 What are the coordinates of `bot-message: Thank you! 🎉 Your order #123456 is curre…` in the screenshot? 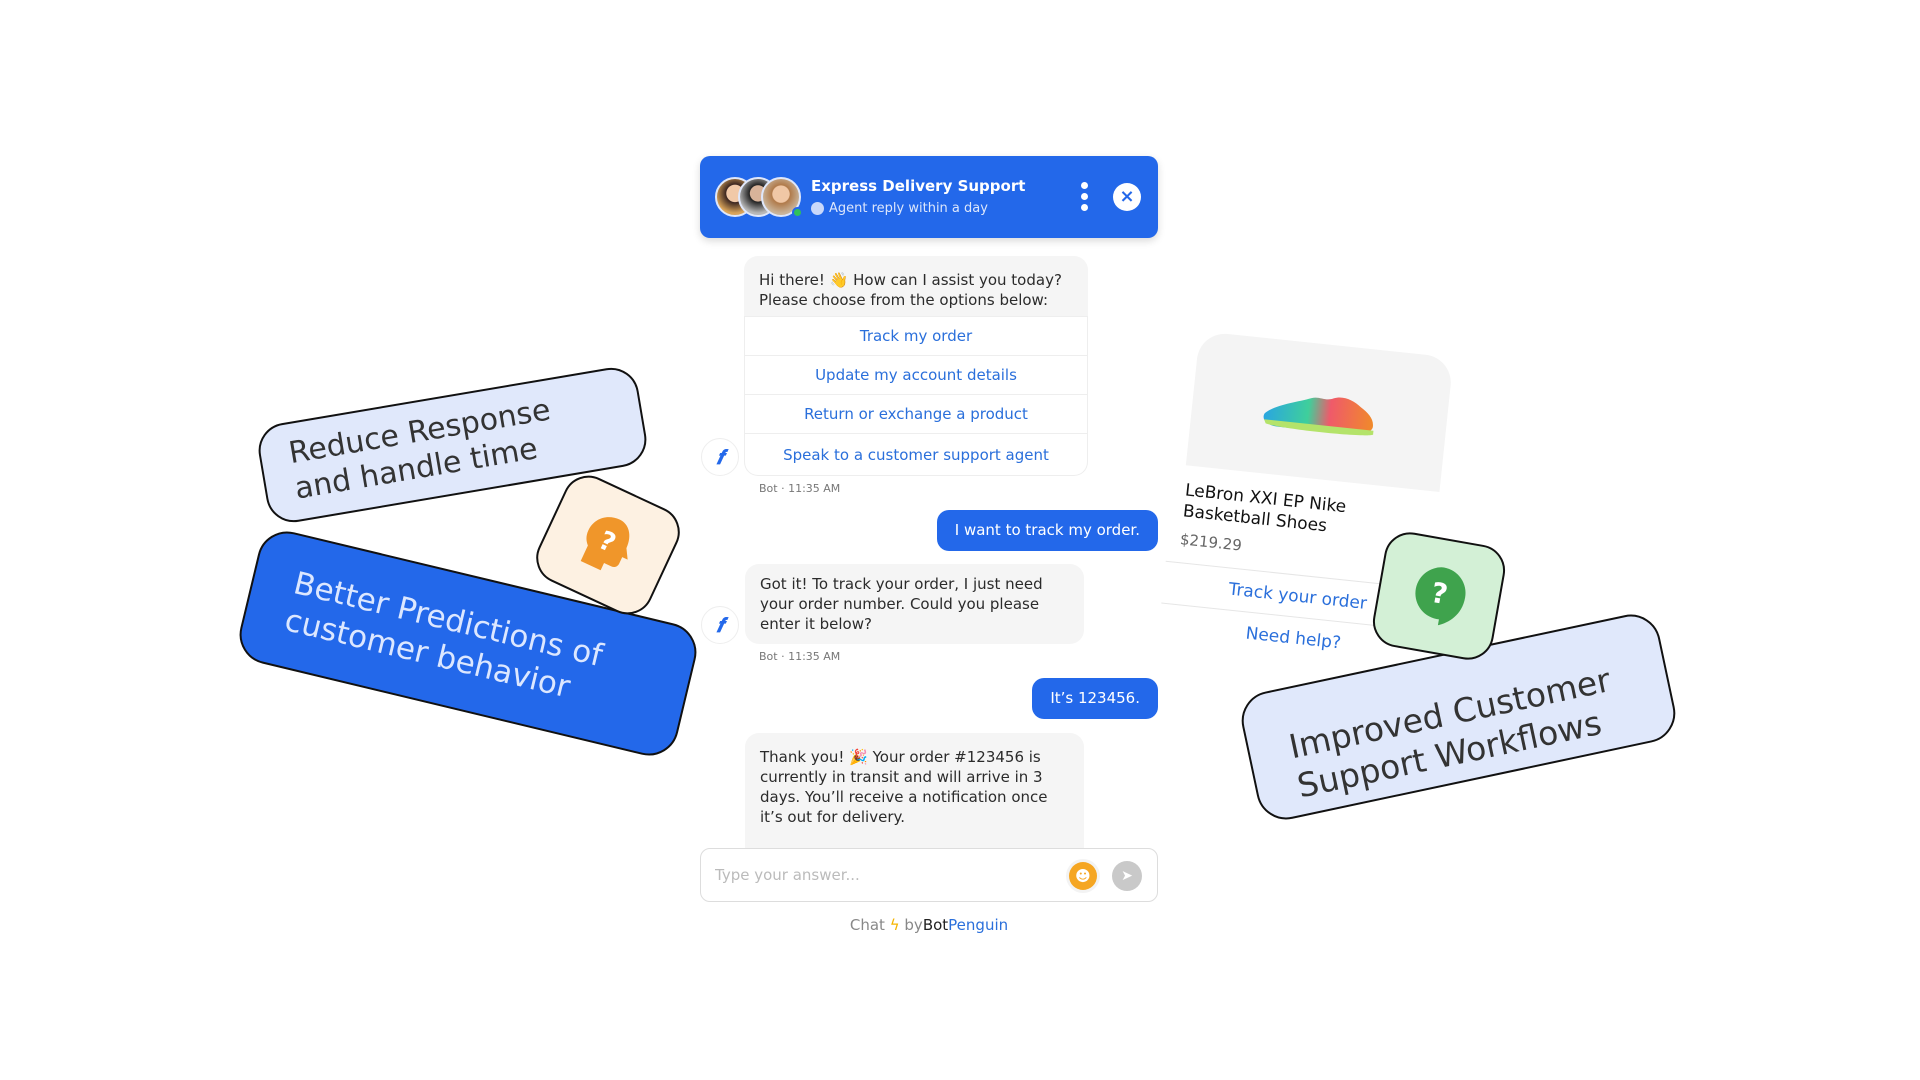 It's located at (914, 793).